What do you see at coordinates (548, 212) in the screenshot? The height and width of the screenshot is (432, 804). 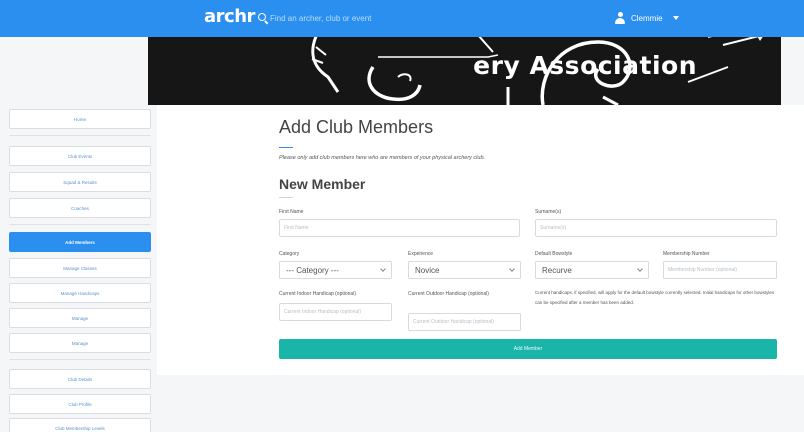 I see `surname-label: Surname(s)` at bounding box center [548, 212].